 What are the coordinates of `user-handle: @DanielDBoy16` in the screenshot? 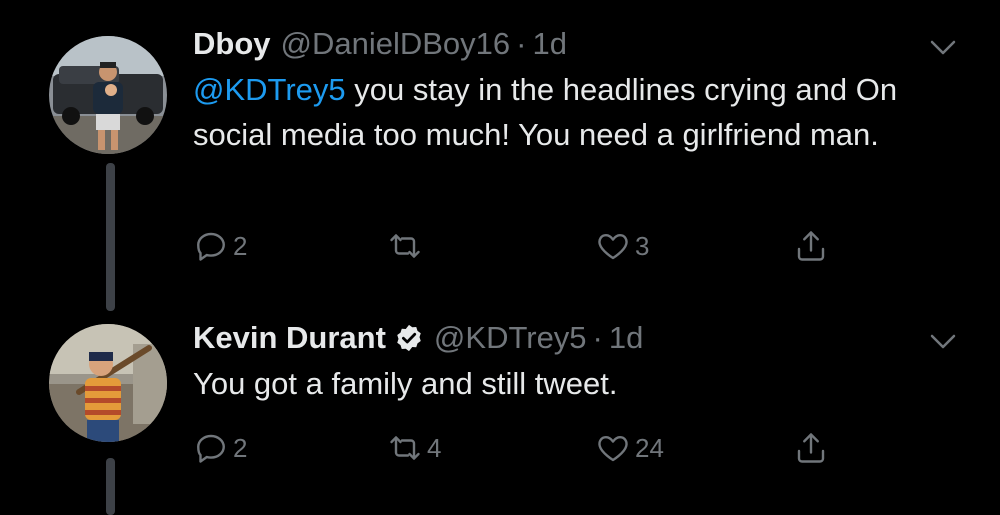 It's located at (396, 44).